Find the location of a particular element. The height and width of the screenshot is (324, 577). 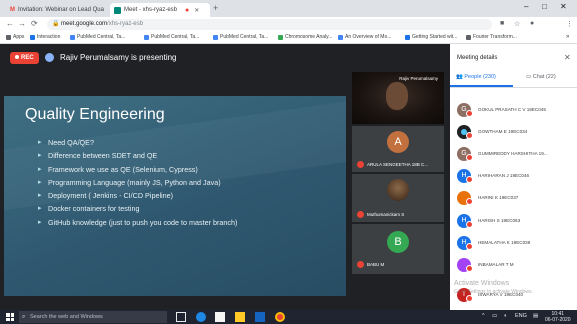

tab-invitation: M Invitation: Webinar on Lead Qua ✕ is located at coordinates (55, 10).